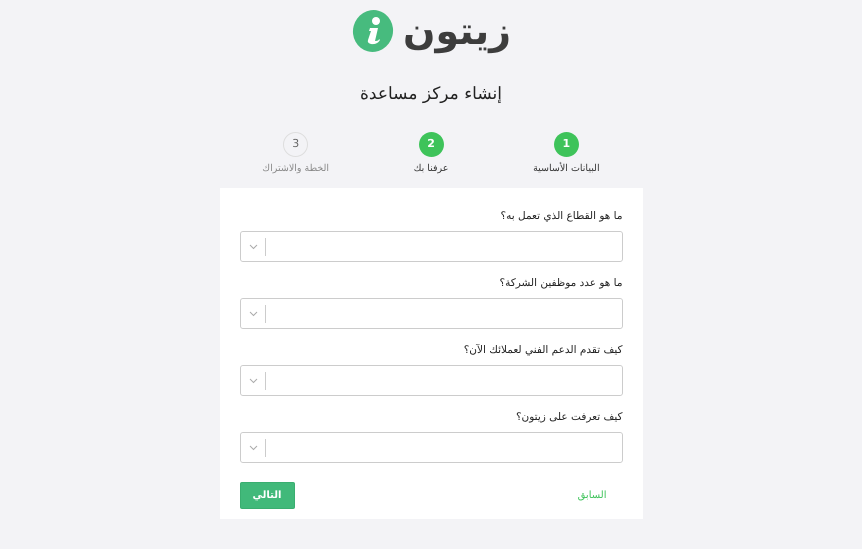 This screenshot has height=549, width=862. I want to click on question-label: ما هو القطاع الذي تعمل به؟, so click(561, 216).